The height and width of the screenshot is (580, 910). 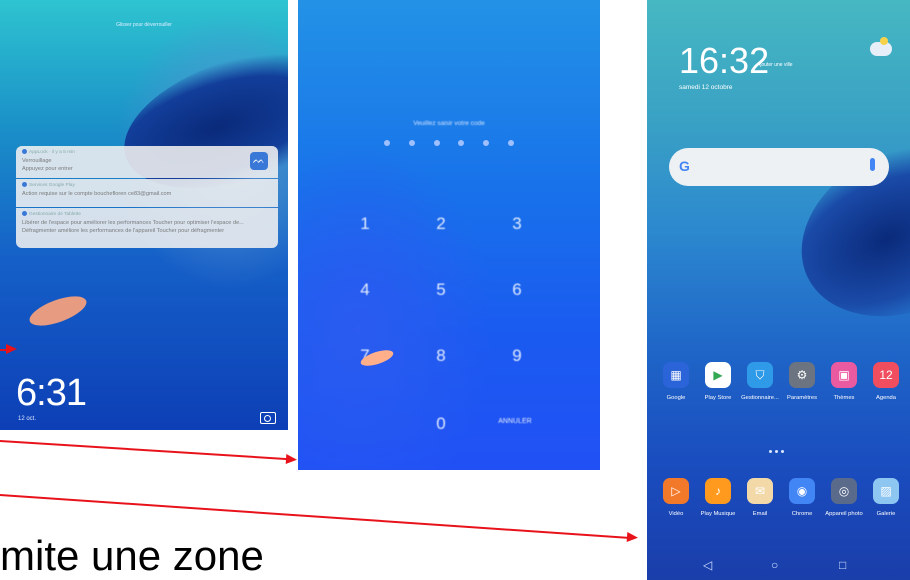 I want to click on caption-text: mite une zone, so click(x=132, y=555).